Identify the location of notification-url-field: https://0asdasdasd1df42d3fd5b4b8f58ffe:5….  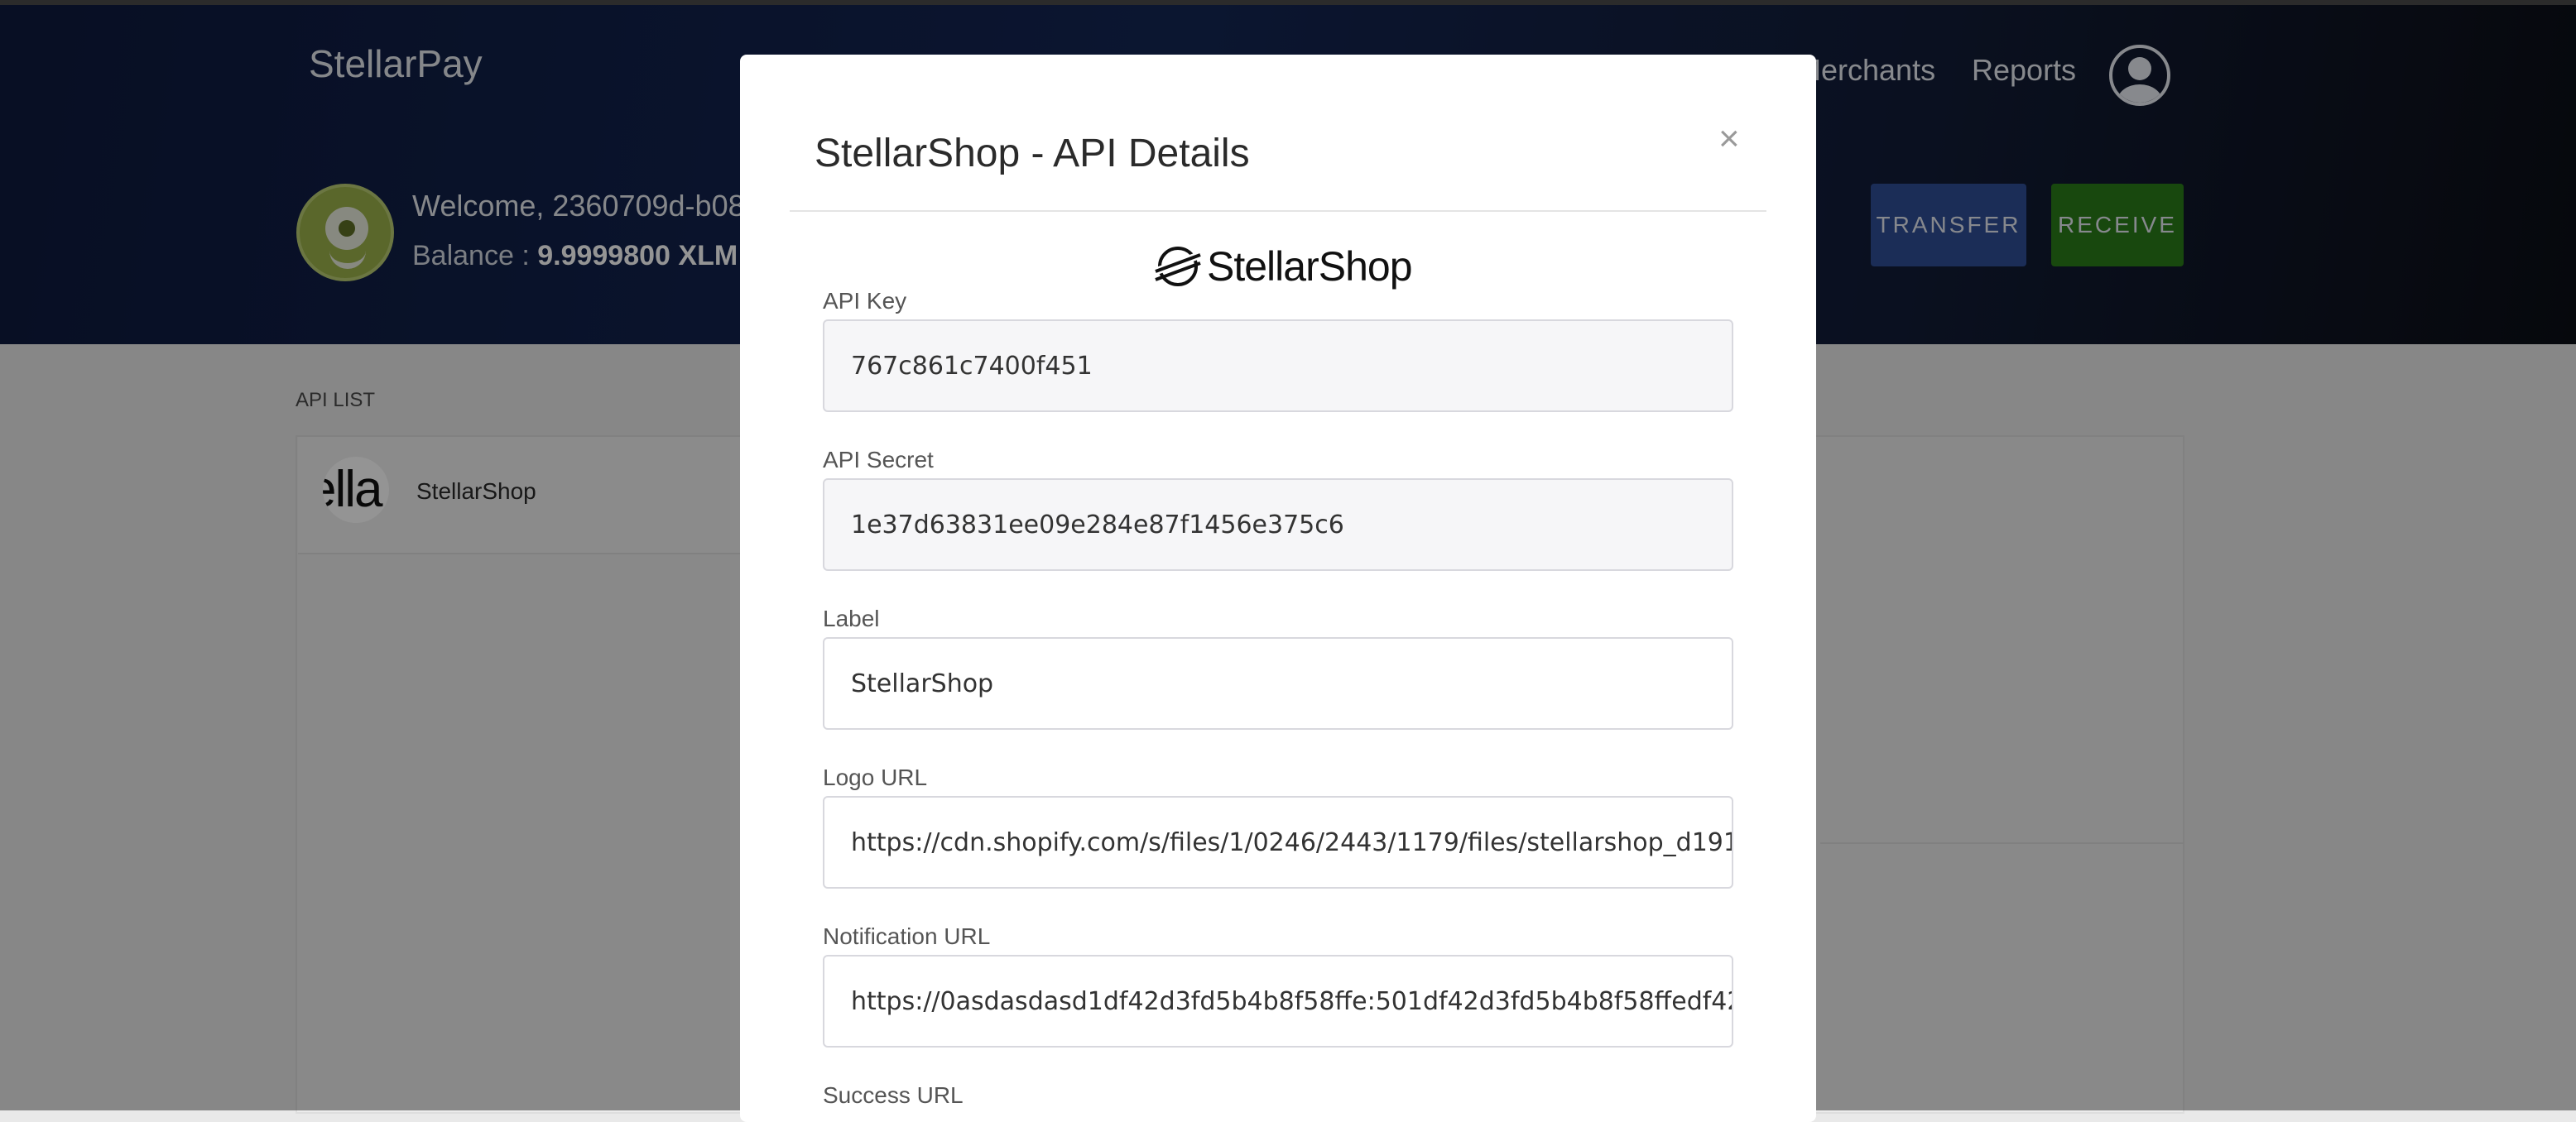
(1278, 1001).